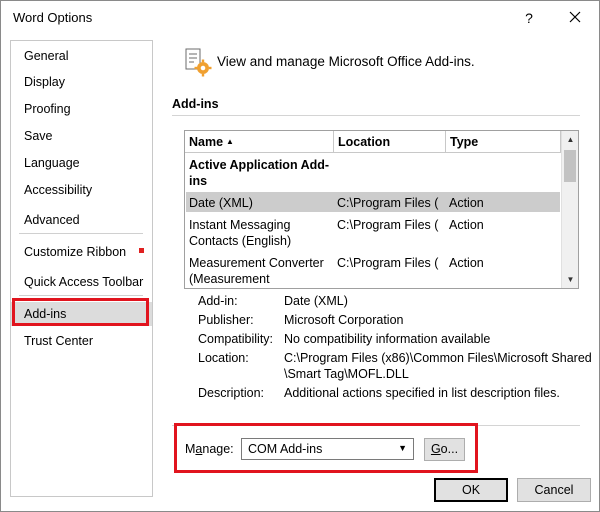 This screenshot has width=600, height=512. I want to click on title-bar: Word Options ?, so click(300, 18).